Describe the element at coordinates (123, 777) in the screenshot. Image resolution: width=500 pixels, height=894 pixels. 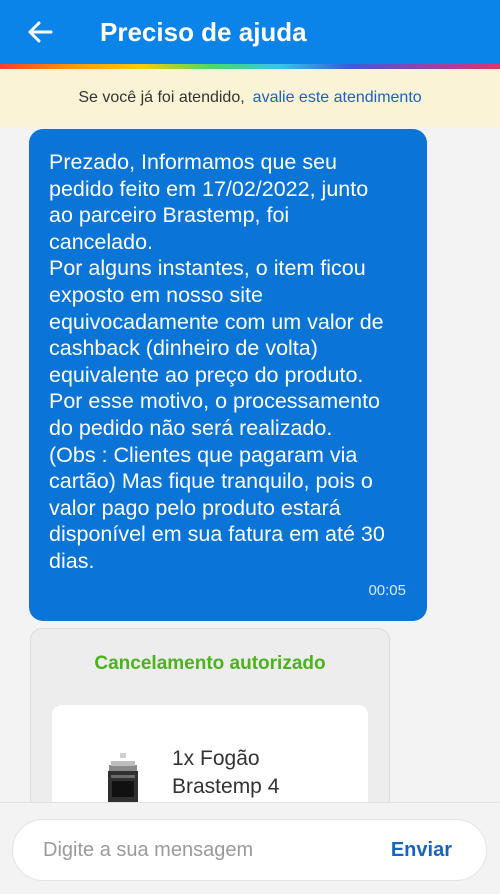
I see `stove-icon` at that location.